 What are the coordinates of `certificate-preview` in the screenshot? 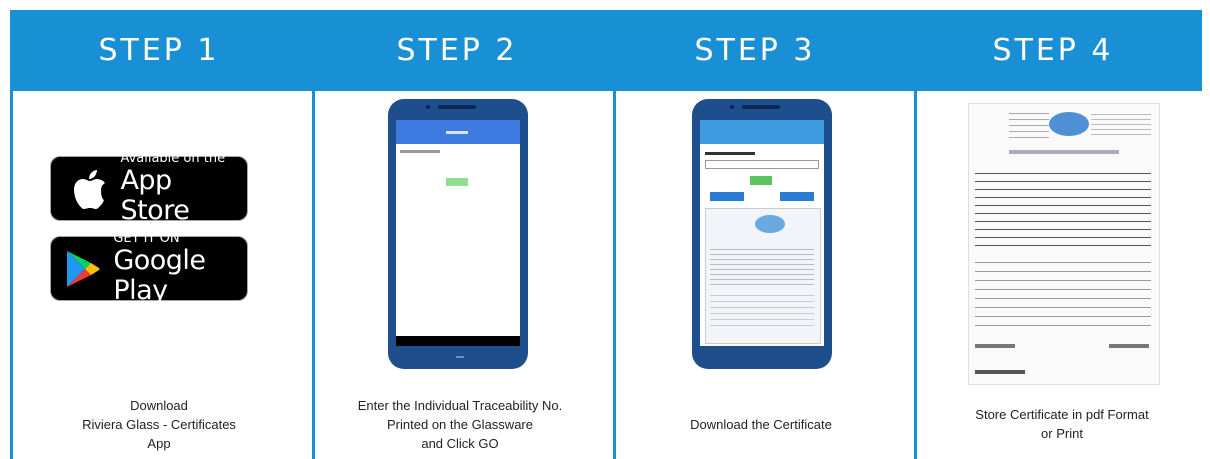 It's located at (1064, 244).